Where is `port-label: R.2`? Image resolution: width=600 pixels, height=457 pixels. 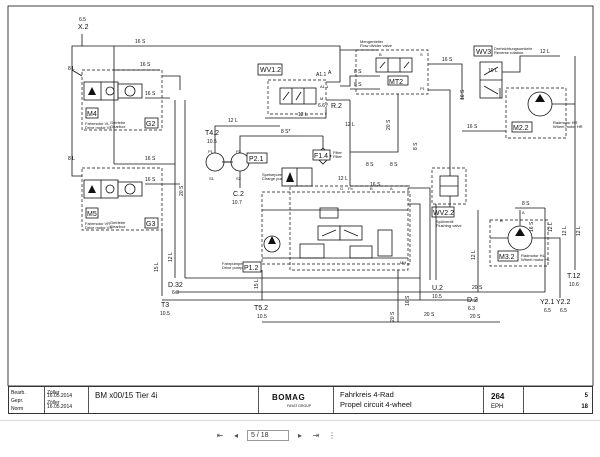
port-label: R.2 is located at coordinates (336, 106).